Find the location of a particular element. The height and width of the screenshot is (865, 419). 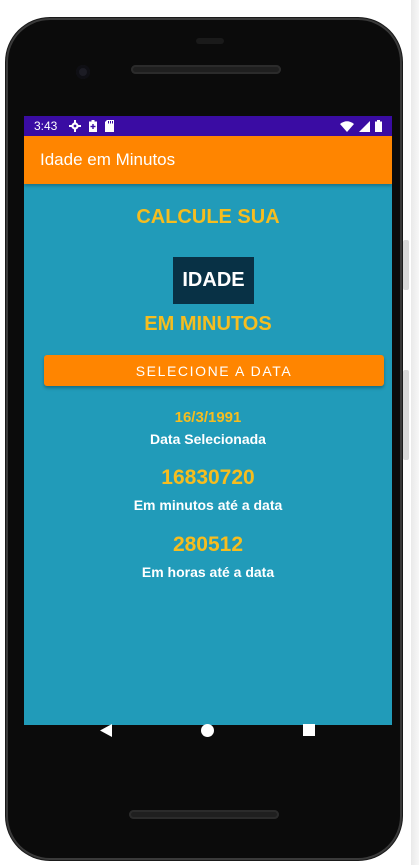

minutes-label: Em minutos até a data is located at coordinates (208, 505).